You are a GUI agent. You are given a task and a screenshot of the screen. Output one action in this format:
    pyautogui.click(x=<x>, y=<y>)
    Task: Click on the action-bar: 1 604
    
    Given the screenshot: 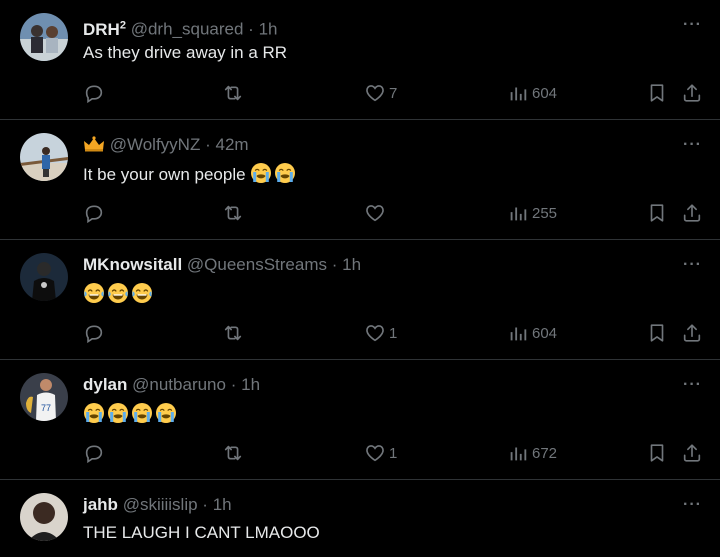 What is the action you would take?
    pyautogui.click(x=395, y=333)
    